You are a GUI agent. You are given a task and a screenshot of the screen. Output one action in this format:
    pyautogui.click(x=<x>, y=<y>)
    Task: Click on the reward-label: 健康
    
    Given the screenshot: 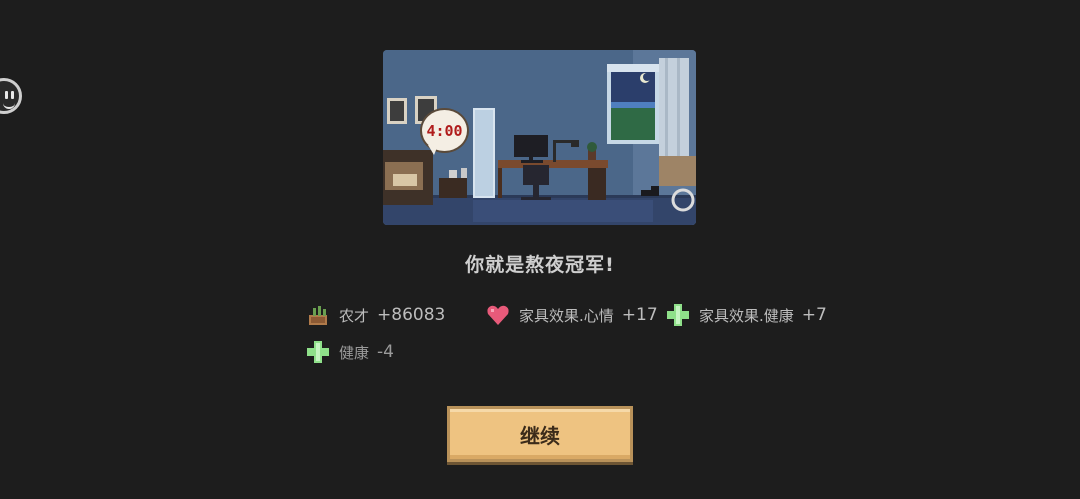 What is the action you would take?
    pyautogui.click(x=354, y=352)
    